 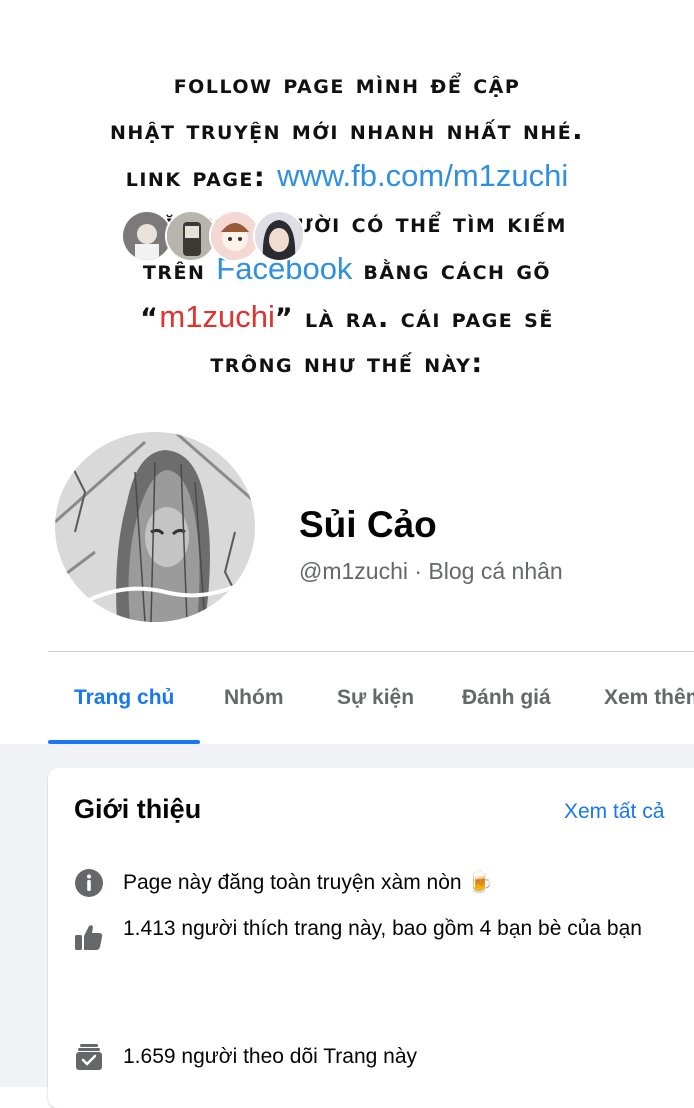 What do you see at coordinates (124, 698) in the screenshot?
I see `tab-home: Trang chủ` at bounding box center [124, 698].